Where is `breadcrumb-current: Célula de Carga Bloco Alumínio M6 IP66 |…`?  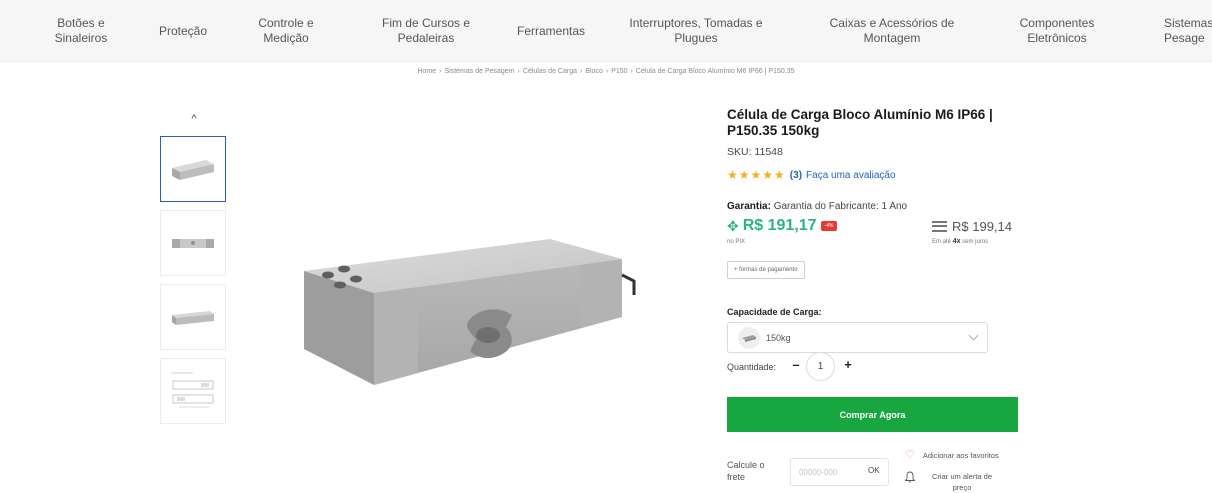
breadcrumb-current: Célula de Carga Bloco Alumínio M6 IP66 |… is located at coordinates (715, 71).